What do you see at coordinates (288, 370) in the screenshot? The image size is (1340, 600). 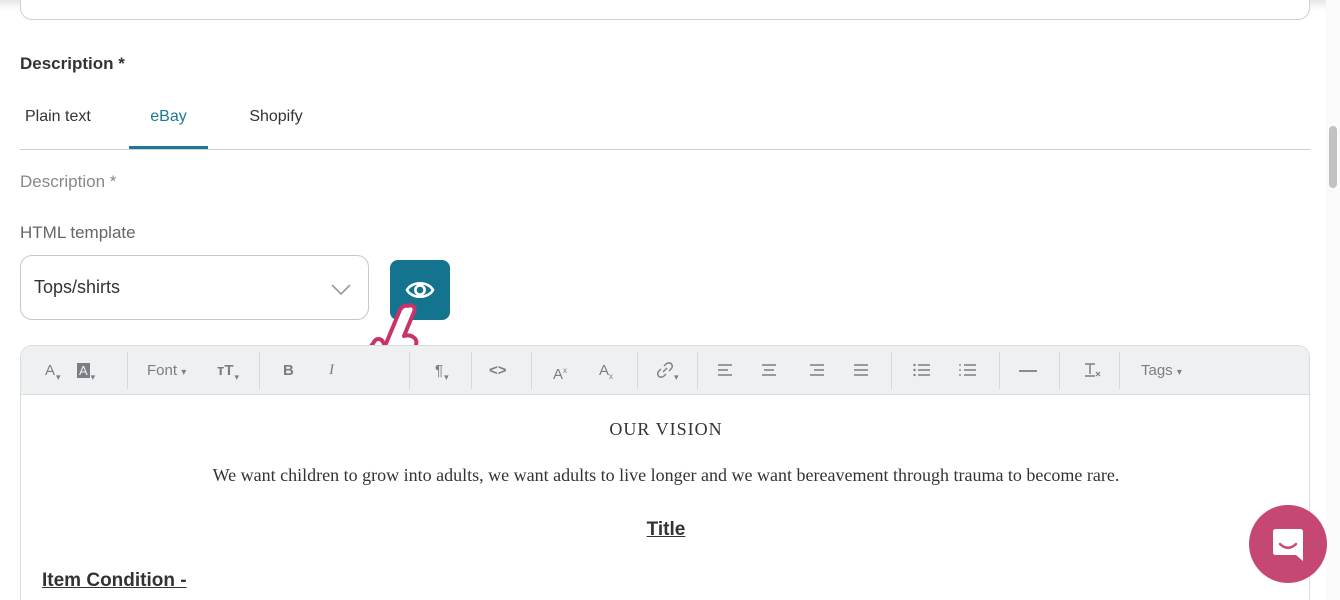 I see `bold-button: B` at bounding box center [288, 370].